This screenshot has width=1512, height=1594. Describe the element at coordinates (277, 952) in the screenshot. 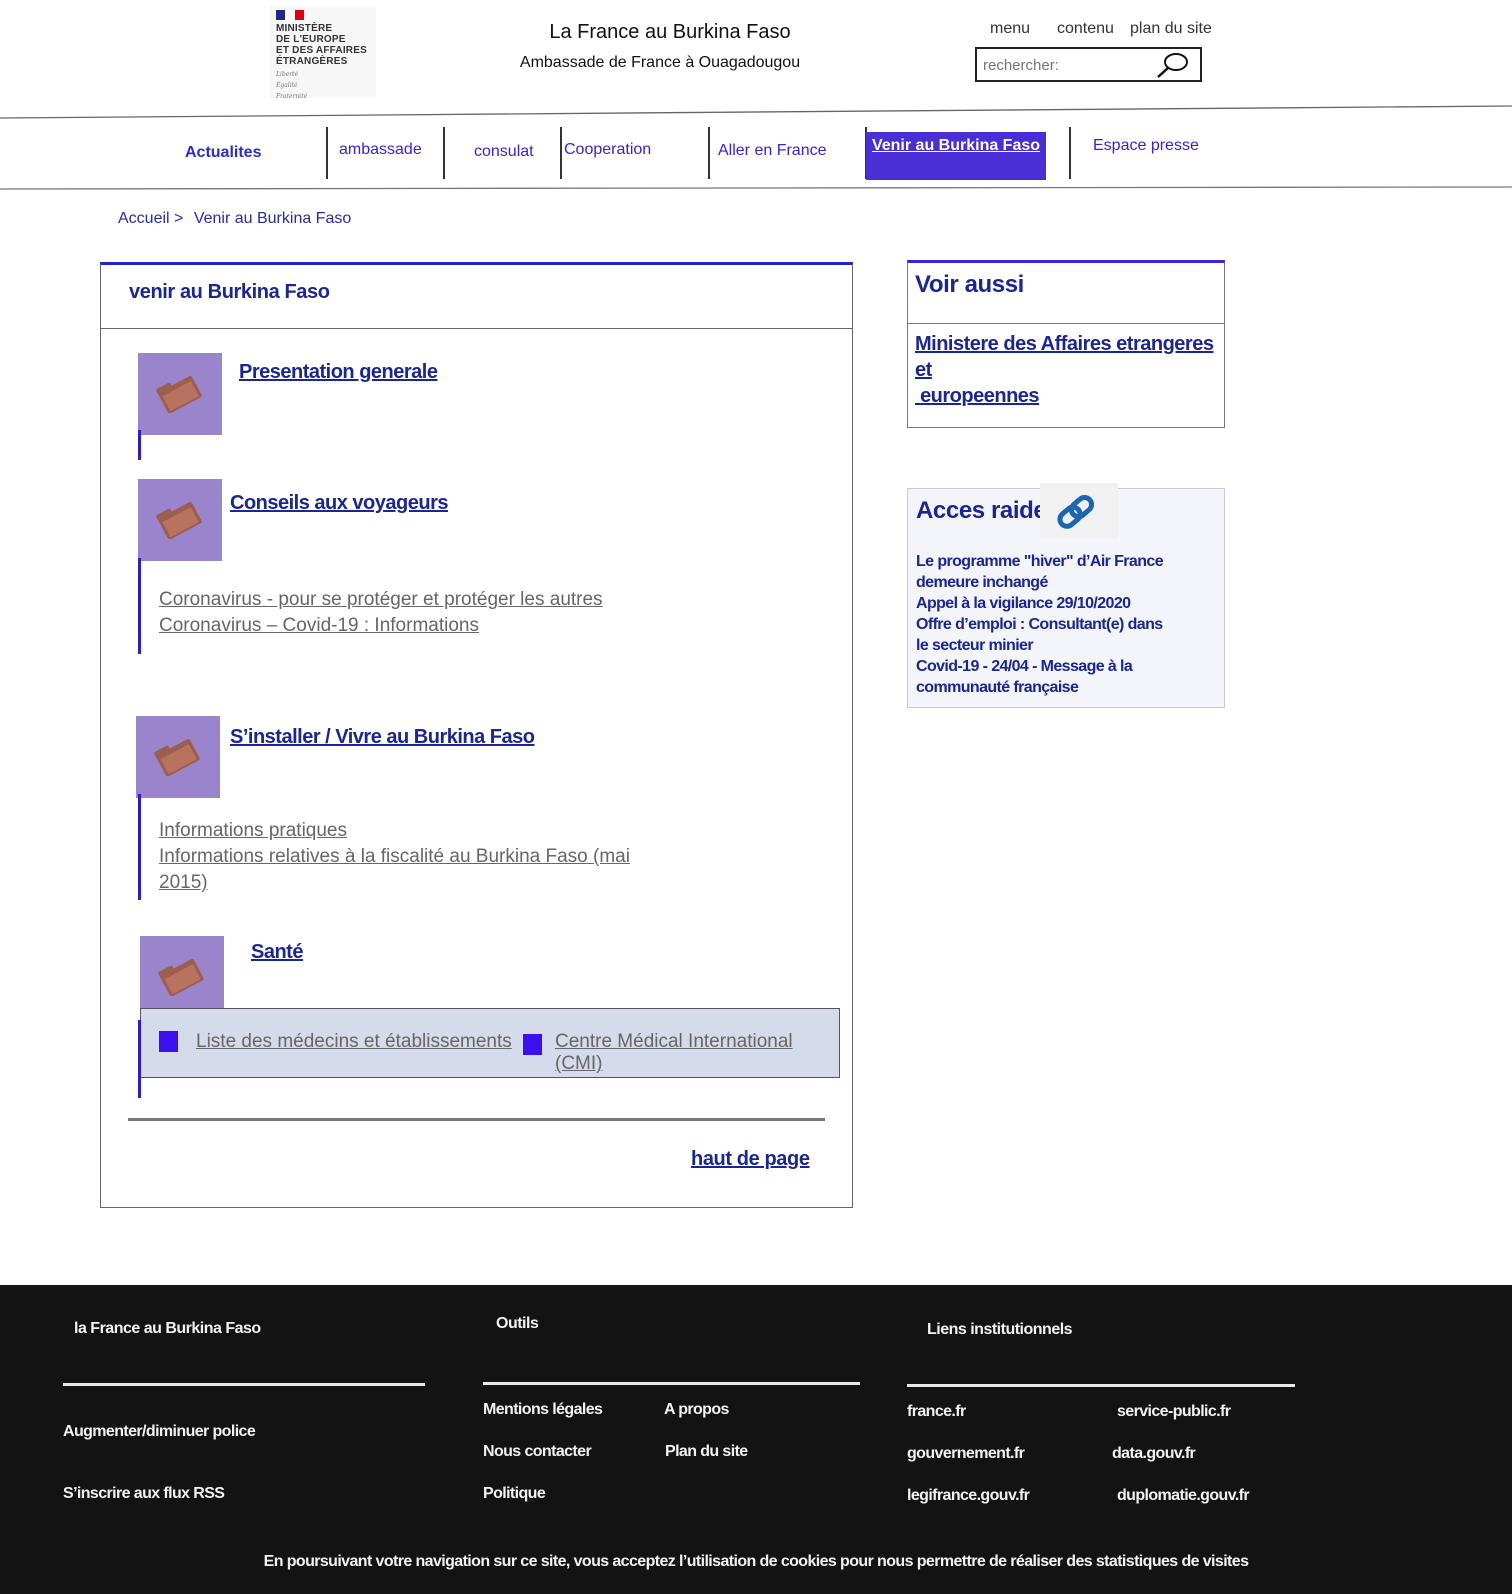

I see `section-title-sante: Santé` at that location.